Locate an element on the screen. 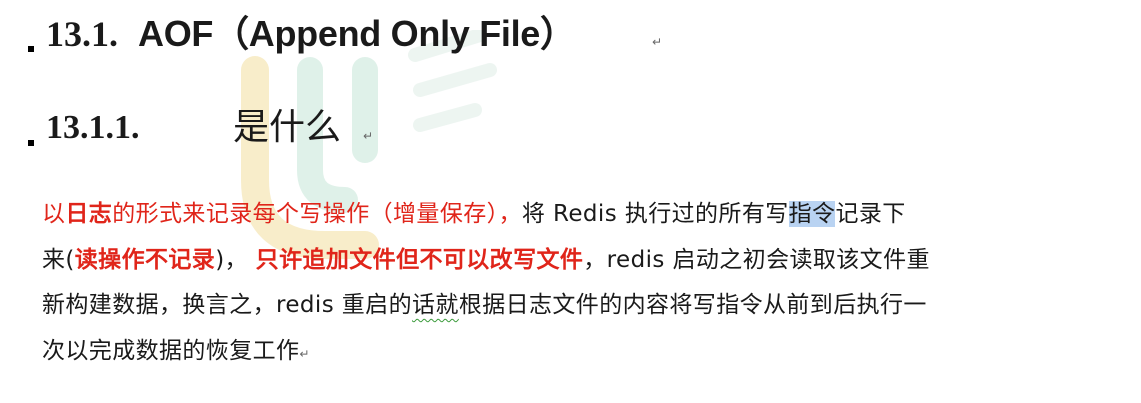 This screenshot has height=403, width=1141. paragraph-line-4: 次以完成数据的恢复工作↵ is located at coordinates (582, 353).